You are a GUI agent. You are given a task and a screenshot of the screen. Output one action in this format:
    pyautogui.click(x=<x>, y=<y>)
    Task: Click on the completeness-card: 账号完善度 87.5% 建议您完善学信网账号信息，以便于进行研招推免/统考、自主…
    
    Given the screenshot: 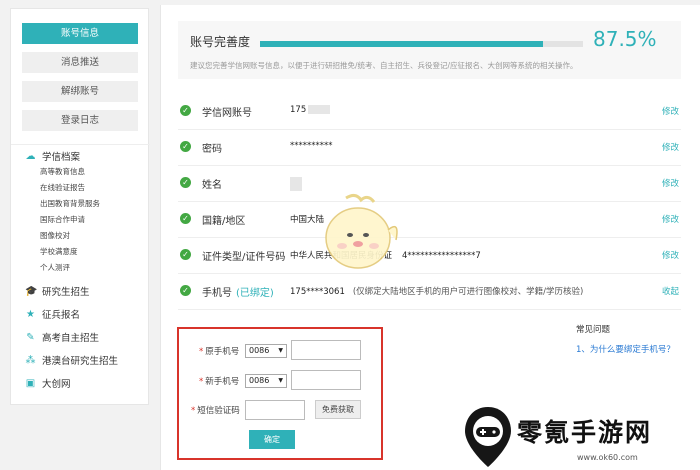 What is the action you would take?
    pyautogui.click(x=429, y=50)
    